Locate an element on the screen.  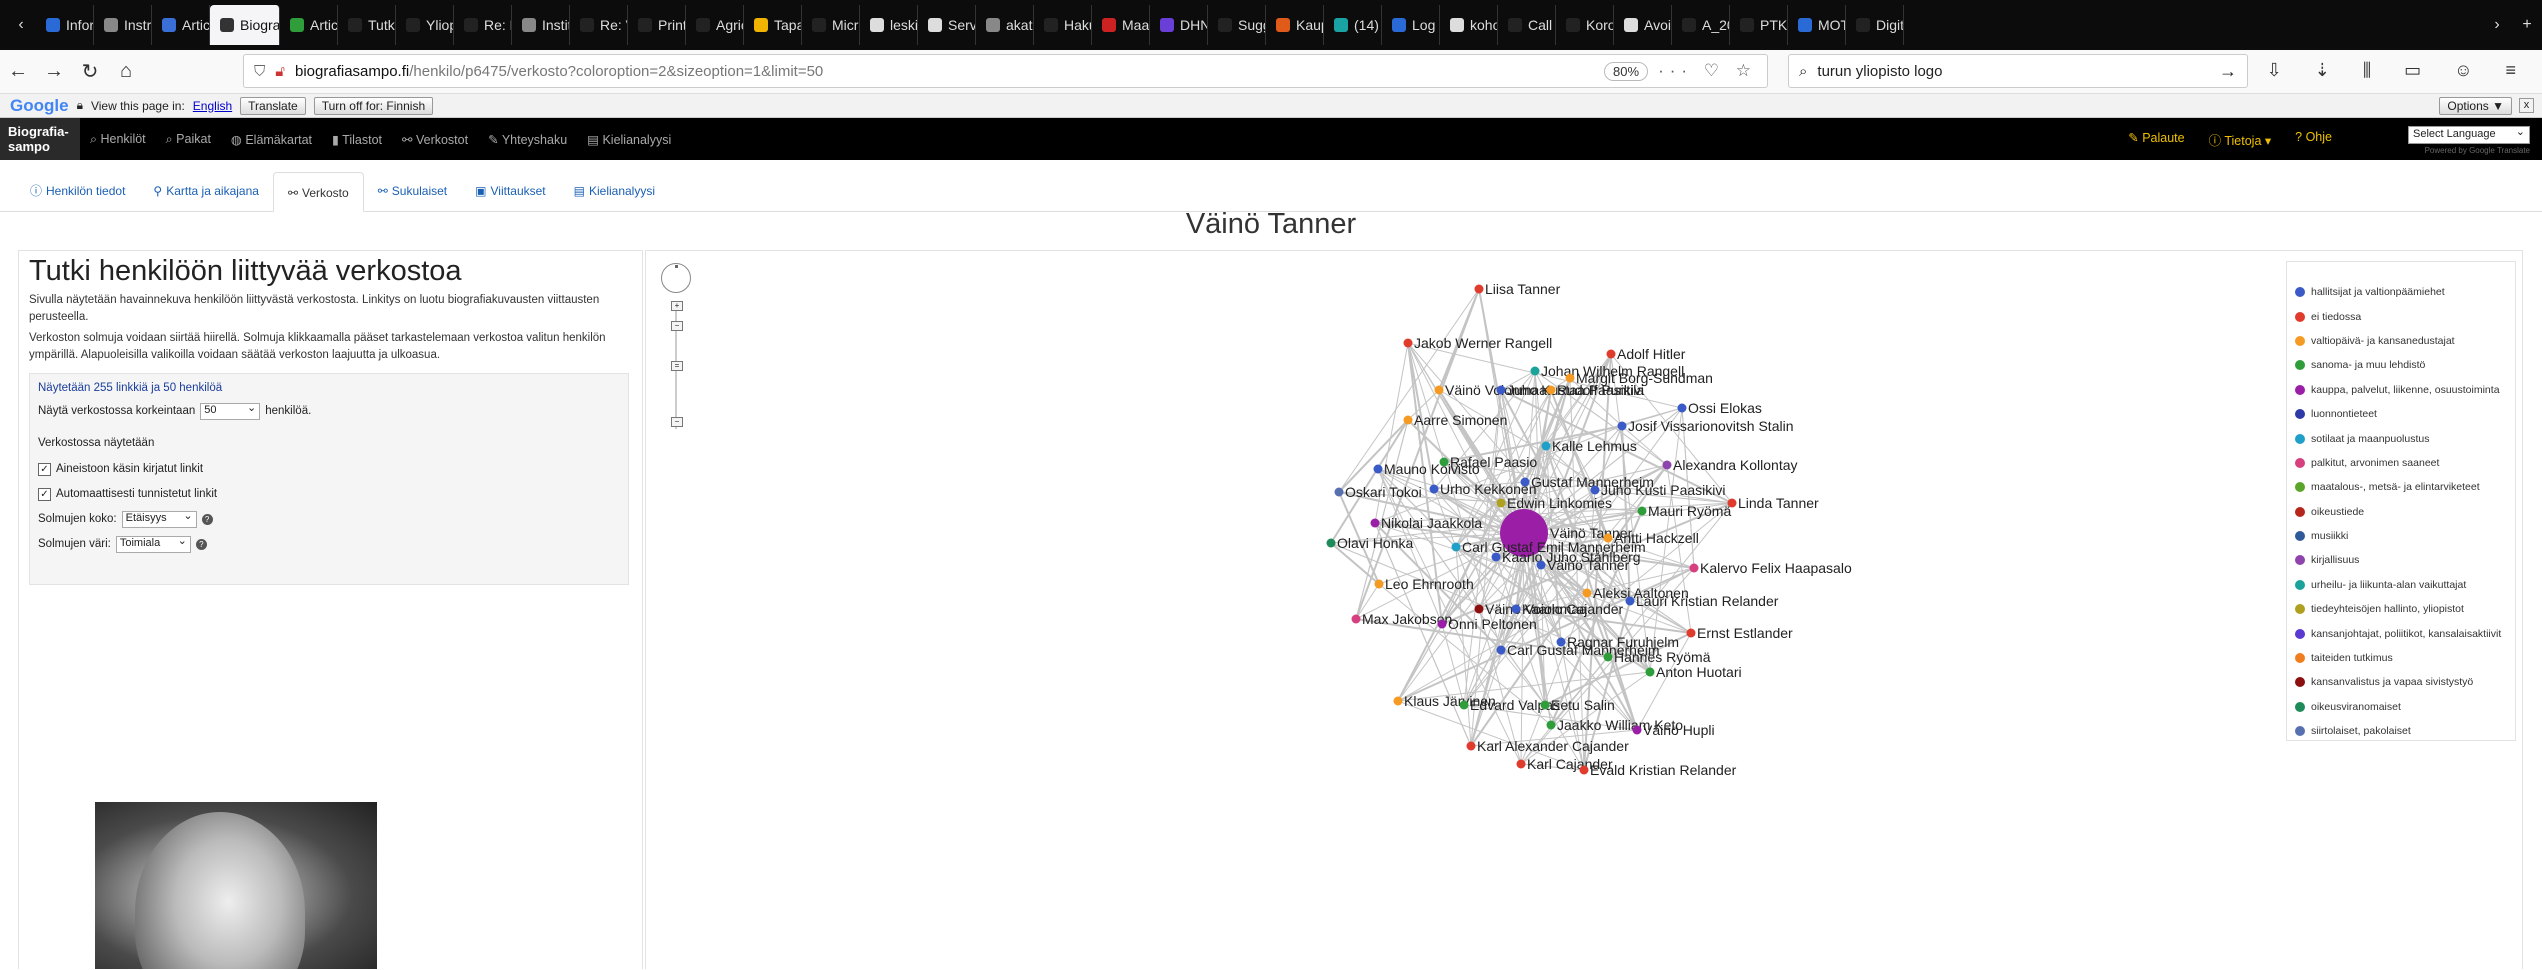
nav-item: ✎ Yhteyshaku is located at coordinates (527, 139).